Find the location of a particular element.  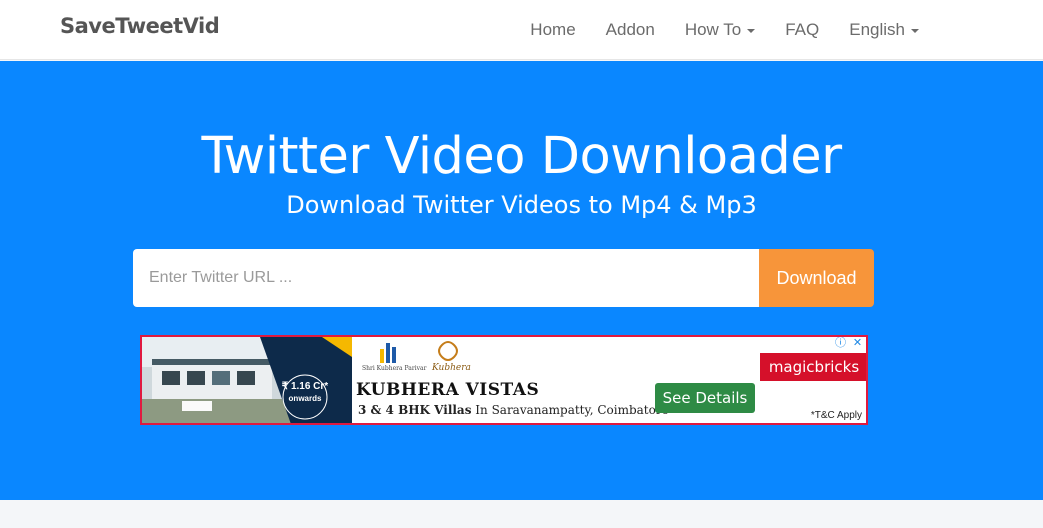

ad-price-sub: onwards is located at coordinates (305, 398).